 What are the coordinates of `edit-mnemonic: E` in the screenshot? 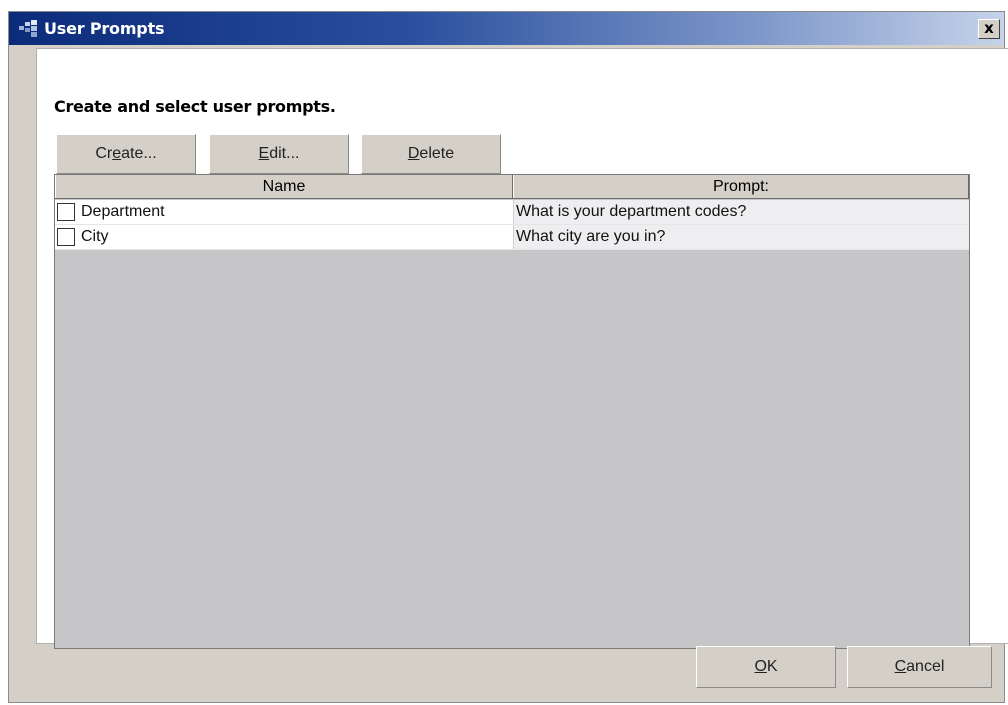 It's located at (264, 153).